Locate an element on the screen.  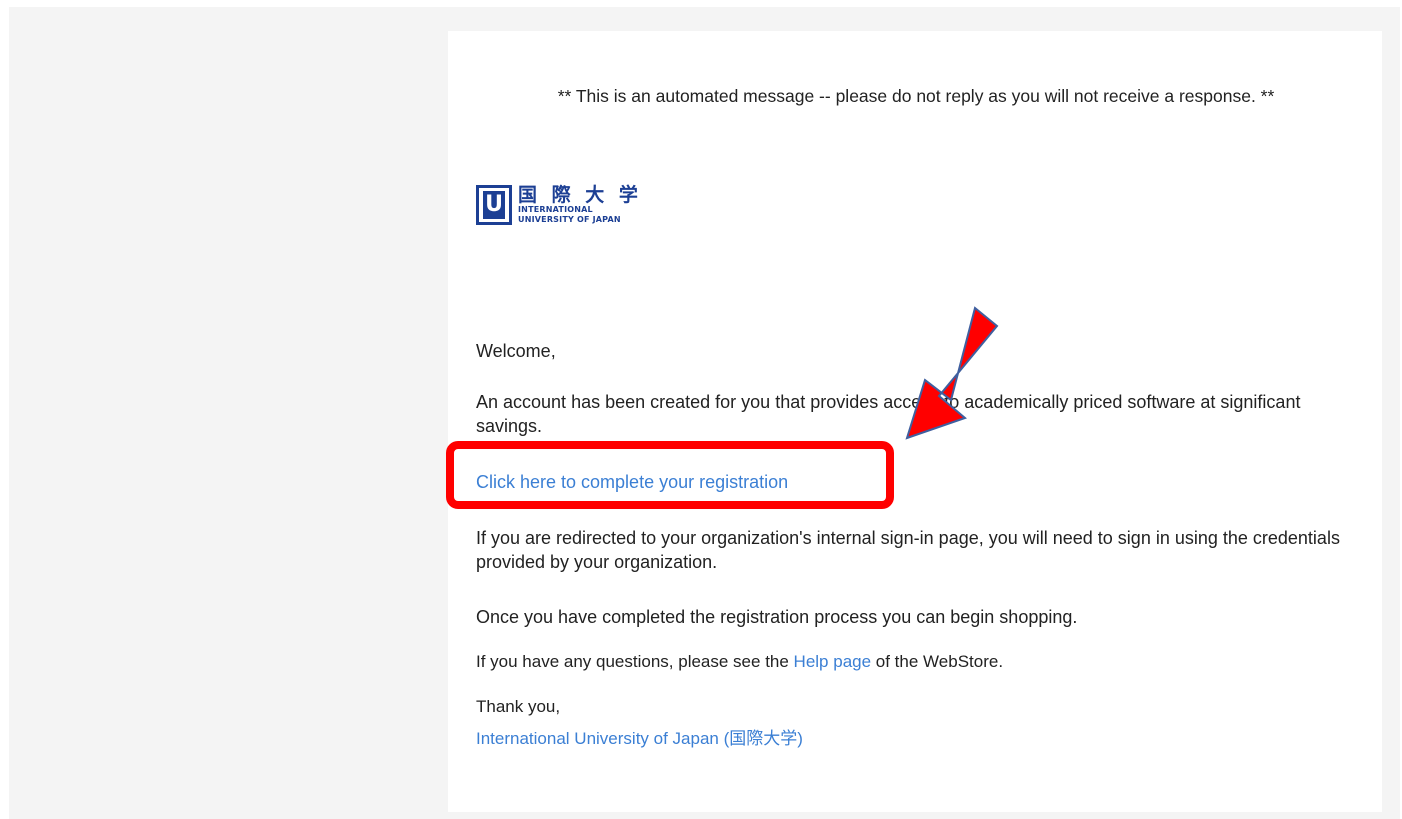
help-page-link: Help page is located at coordinates (833, 661).